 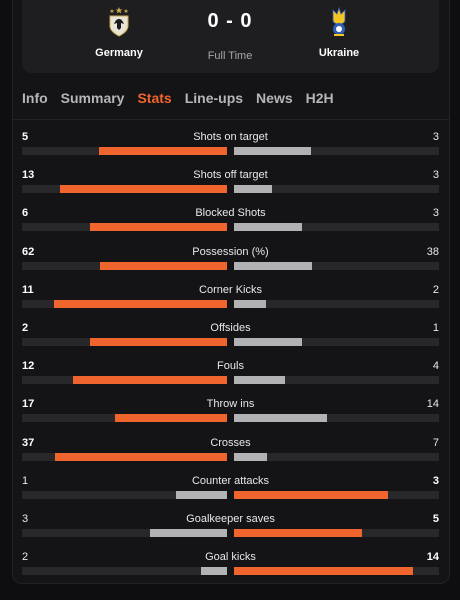 What do you see at coordinates (230, 21) in the screenshot?
I see `match-score: 0 - 0` at bounding box center [230, 21].